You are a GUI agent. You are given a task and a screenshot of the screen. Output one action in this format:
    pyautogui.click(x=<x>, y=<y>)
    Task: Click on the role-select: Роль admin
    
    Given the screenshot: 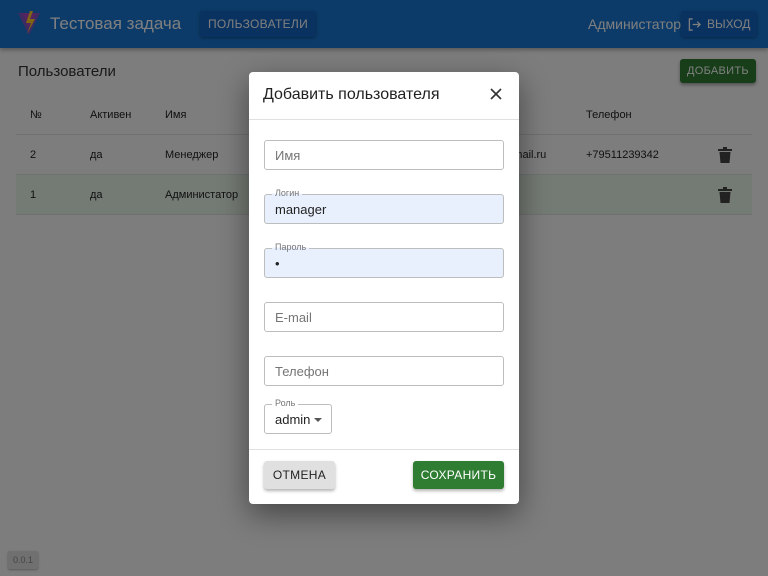 What is the action you would take?
    pyautogui.click(x=298, y=416)
    